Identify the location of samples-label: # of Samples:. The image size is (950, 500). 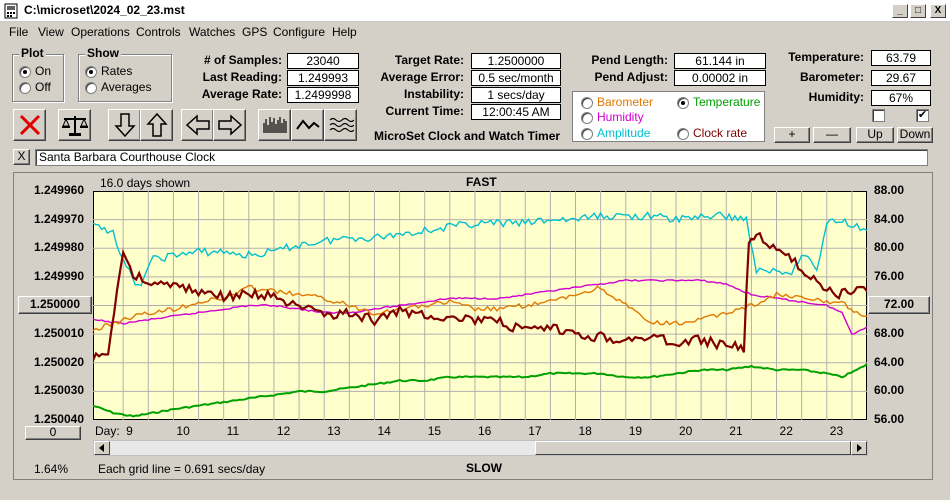
(242, 60).